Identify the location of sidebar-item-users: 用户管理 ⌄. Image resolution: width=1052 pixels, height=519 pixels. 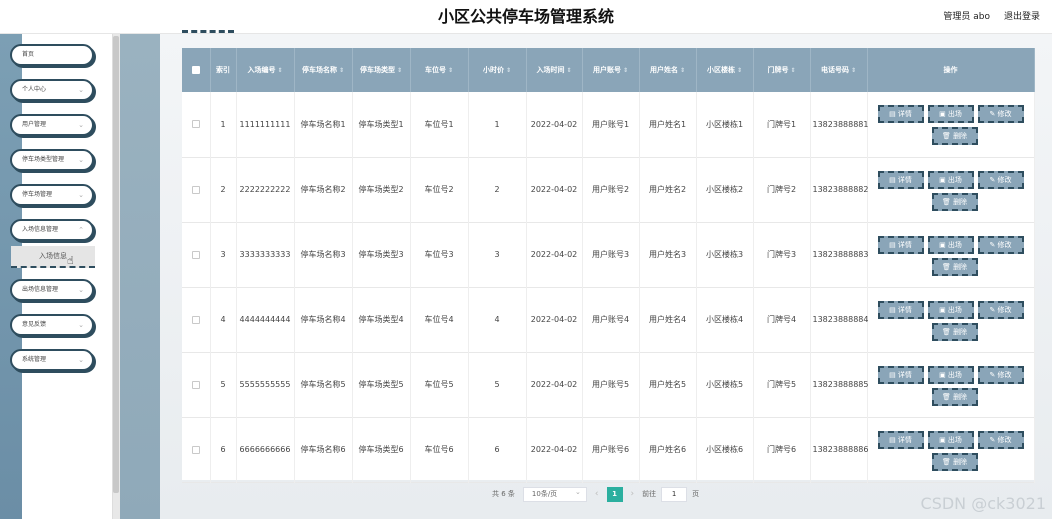
(52, 125).